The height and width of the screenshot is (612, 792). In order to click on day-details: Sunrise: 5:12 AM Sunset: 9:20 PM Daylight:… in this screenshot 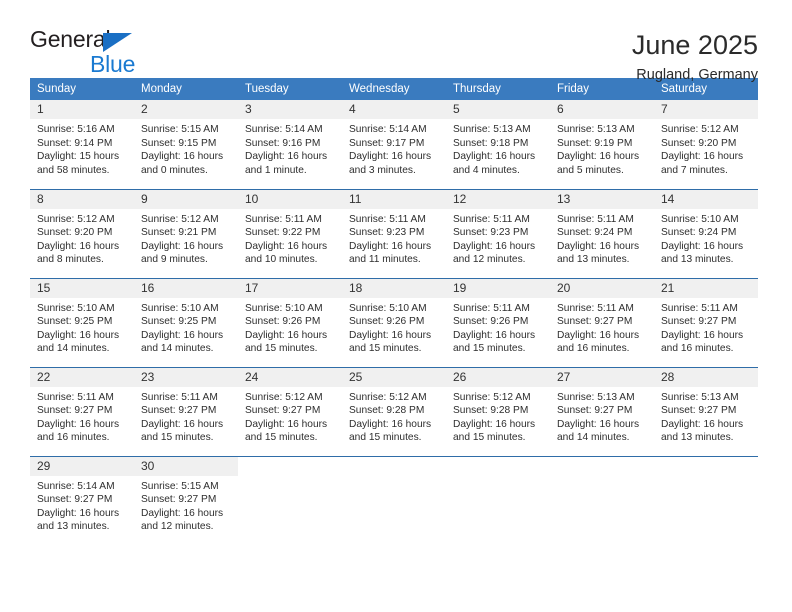, I will do `click(706, 148)`.